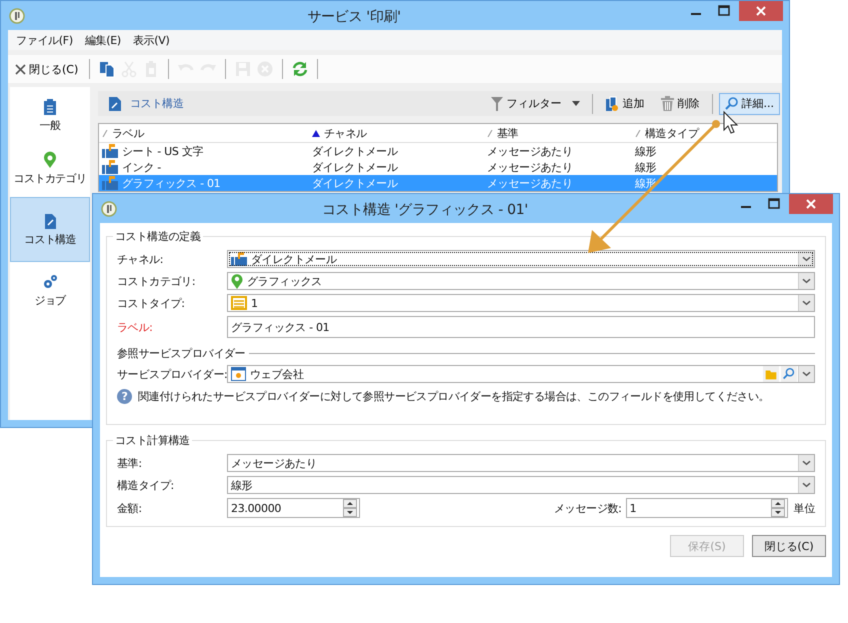  I want to click on help-text: 関連付けられたサービスプロバイダーに対して参照サービスプロバイダーを指定する場合は、このフィールドを使用してください。, so click(454, 396).